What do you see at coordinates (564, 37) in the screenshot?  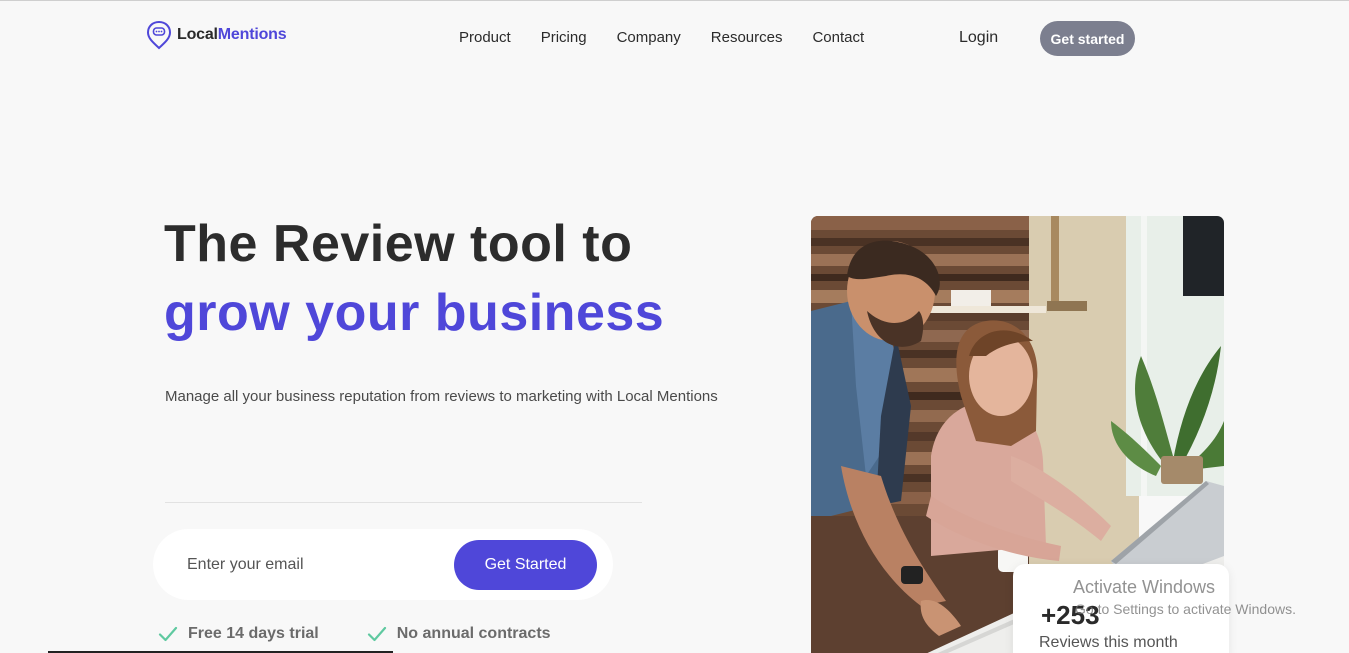 I see `nav-item-pricing: Pricing` at bounding box center [564, 37].